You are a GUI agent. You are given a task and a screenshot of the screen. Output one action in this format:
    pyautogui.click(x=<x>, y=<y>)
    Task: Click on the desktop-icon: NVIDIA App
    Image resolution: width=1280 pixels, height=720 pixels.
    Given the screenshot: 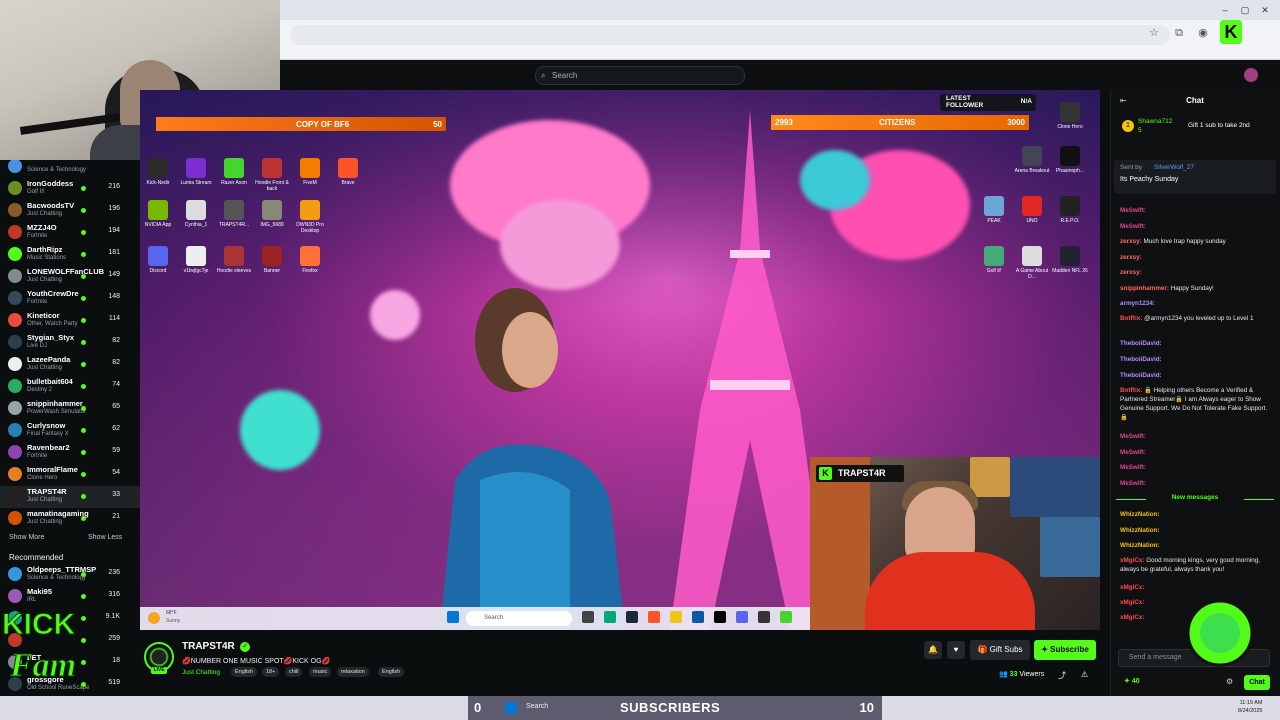 What is the action you would take?
    pyautogui.click(x=158, y=214)
    